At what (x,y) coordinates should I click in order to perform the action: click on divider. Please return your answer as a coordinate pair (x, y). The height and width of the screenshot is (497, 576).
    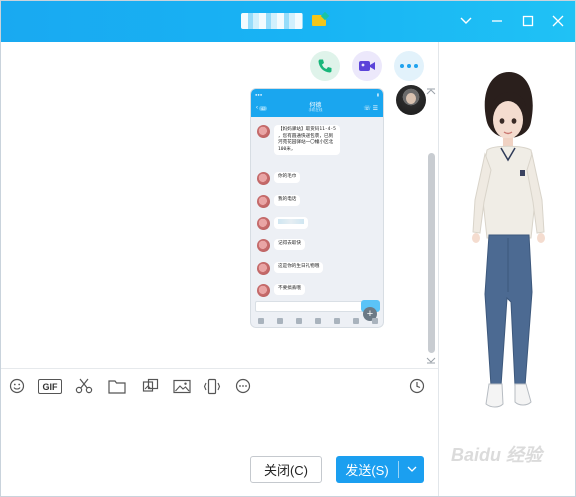
    Looking at the image, I should click on (219, 368).